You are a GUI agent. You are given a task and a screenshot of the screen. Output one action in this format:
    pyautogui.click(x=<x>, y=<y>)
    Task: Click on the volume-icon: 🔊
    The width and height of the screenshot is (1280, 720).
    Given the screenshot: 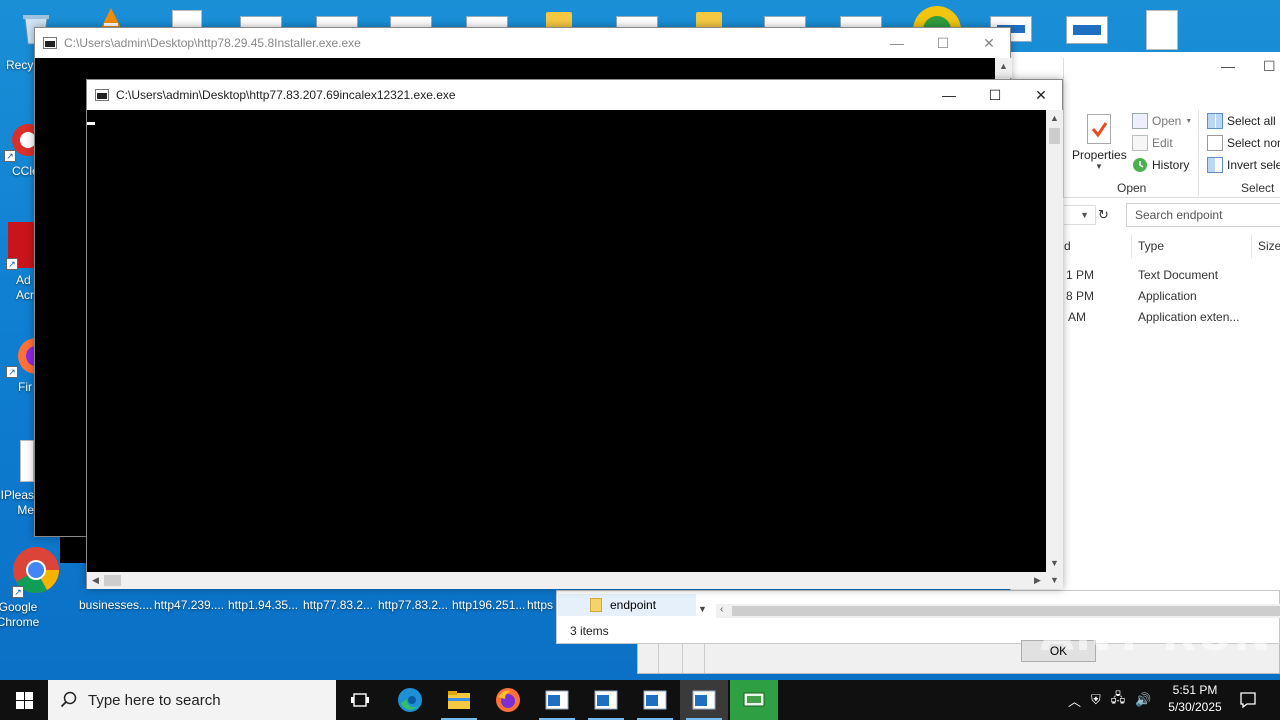 What is the action you would take?
    pyautogui.click(x=1143, y=700)
    